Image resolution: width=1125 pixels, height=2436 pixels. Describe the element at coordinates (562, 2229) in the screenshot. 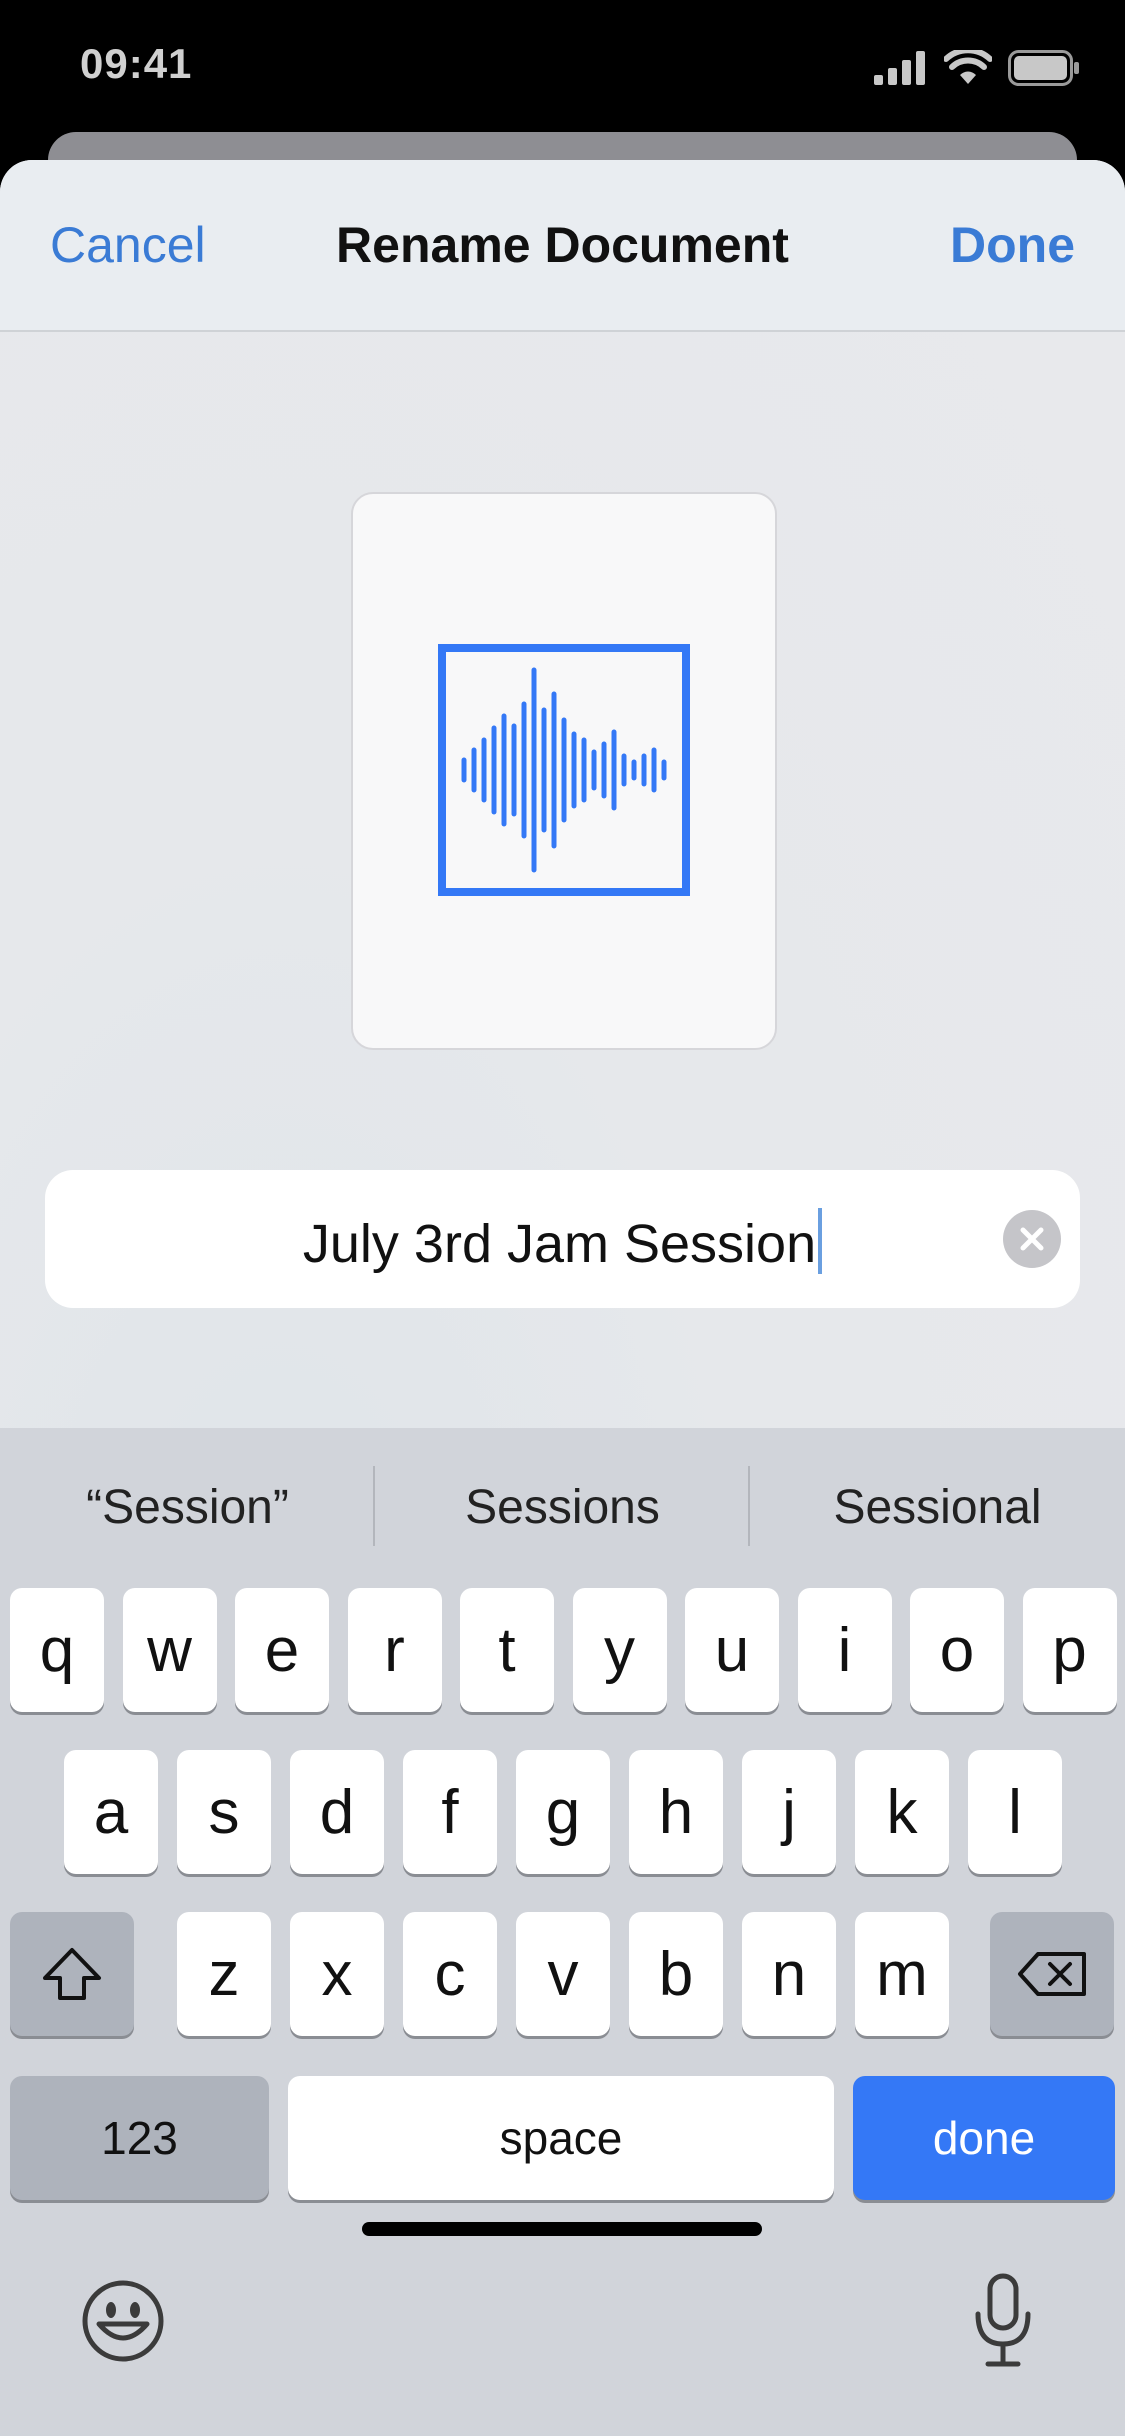

I see `home-indicator` at that location.